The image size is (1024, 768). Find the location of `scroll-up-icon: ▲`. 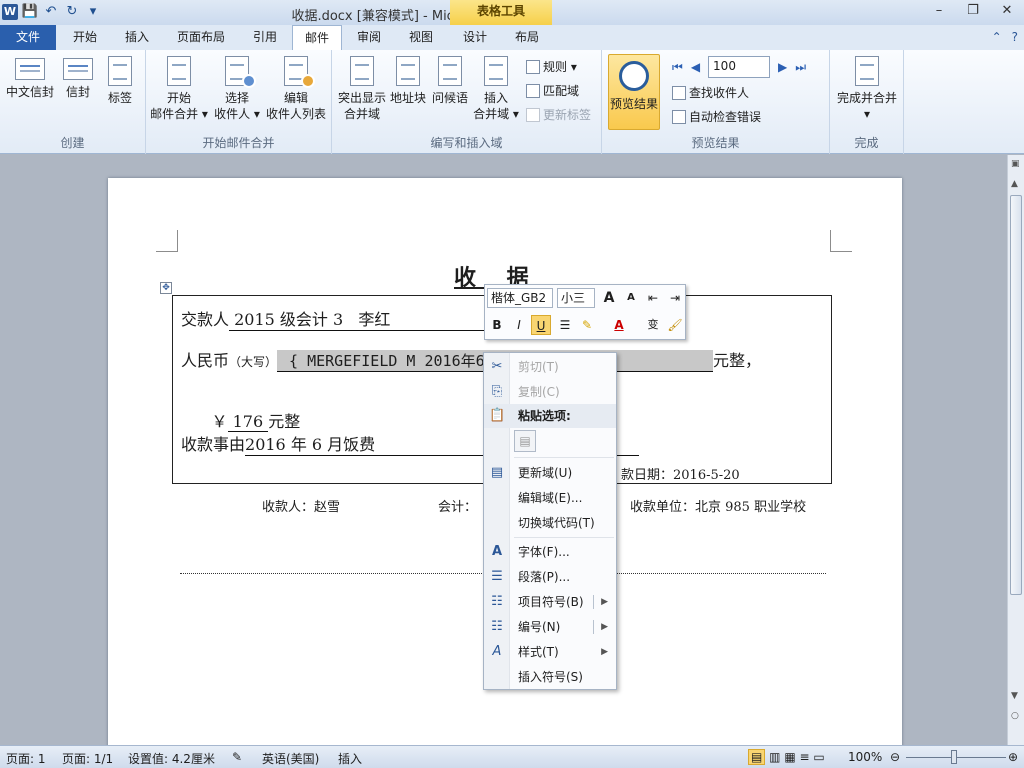

scroll-up-icon: ▲ is located at coordinates (1014, 184).